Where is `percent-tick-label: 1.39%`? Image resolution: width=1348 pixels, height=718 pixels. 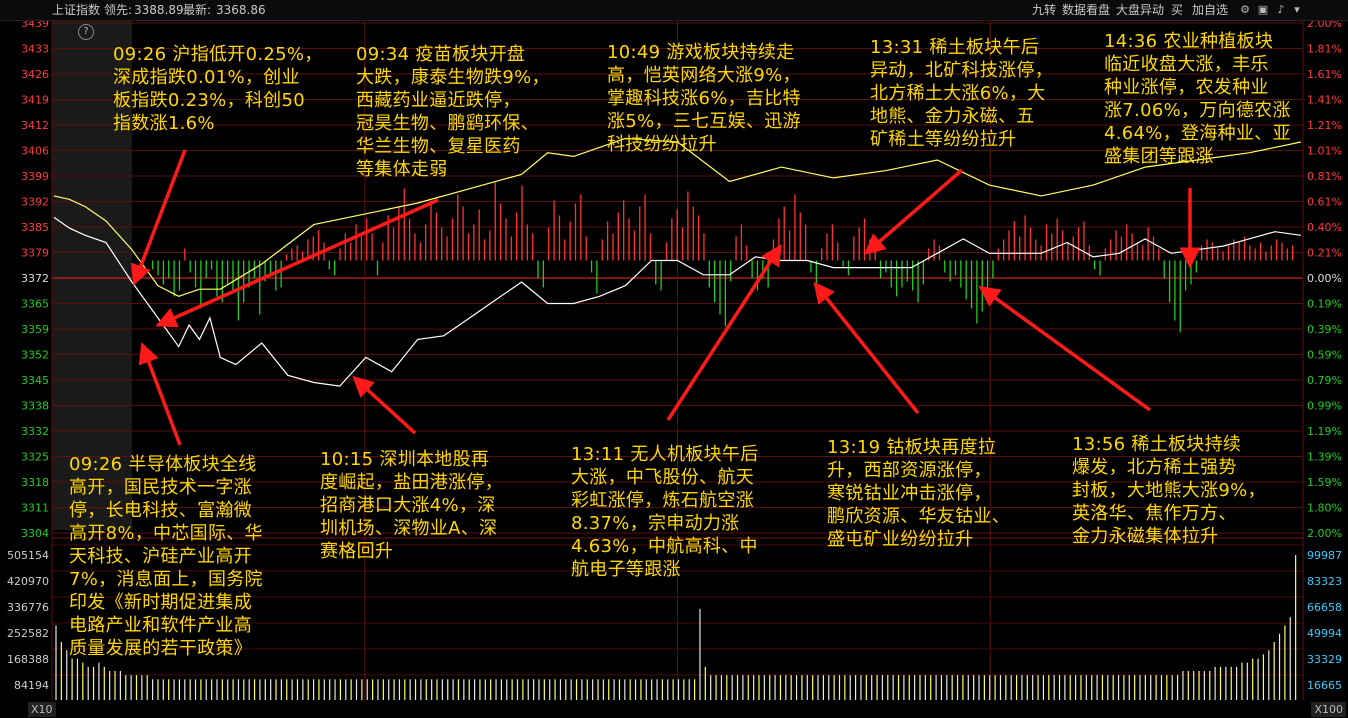 percent-tick-label: 1.39% is located at coordinates (1324, 457).